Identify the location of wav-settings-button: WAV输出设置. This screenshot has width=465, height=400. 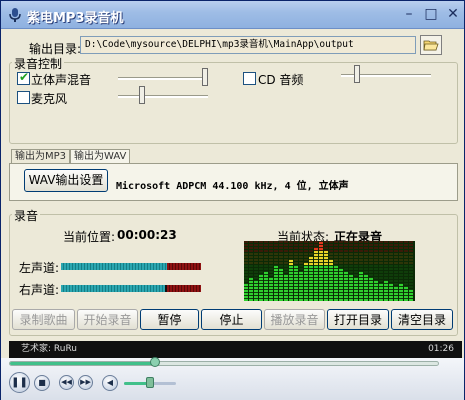
(66, 180).